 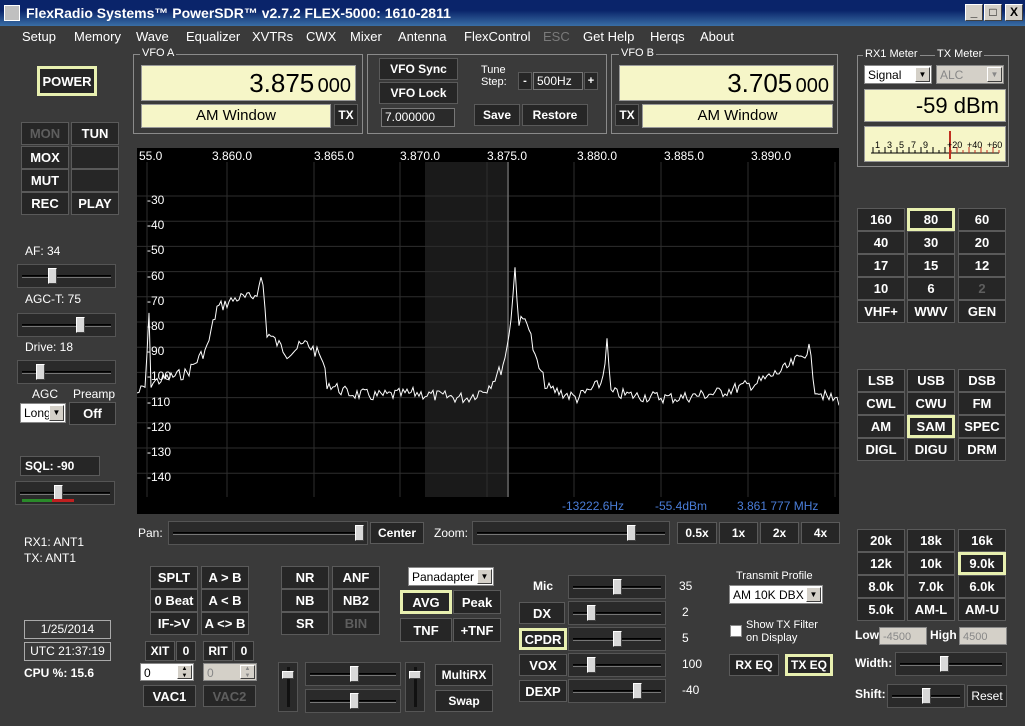 I want to click on mode-lsb: LSB, so click(x=881, y=380).